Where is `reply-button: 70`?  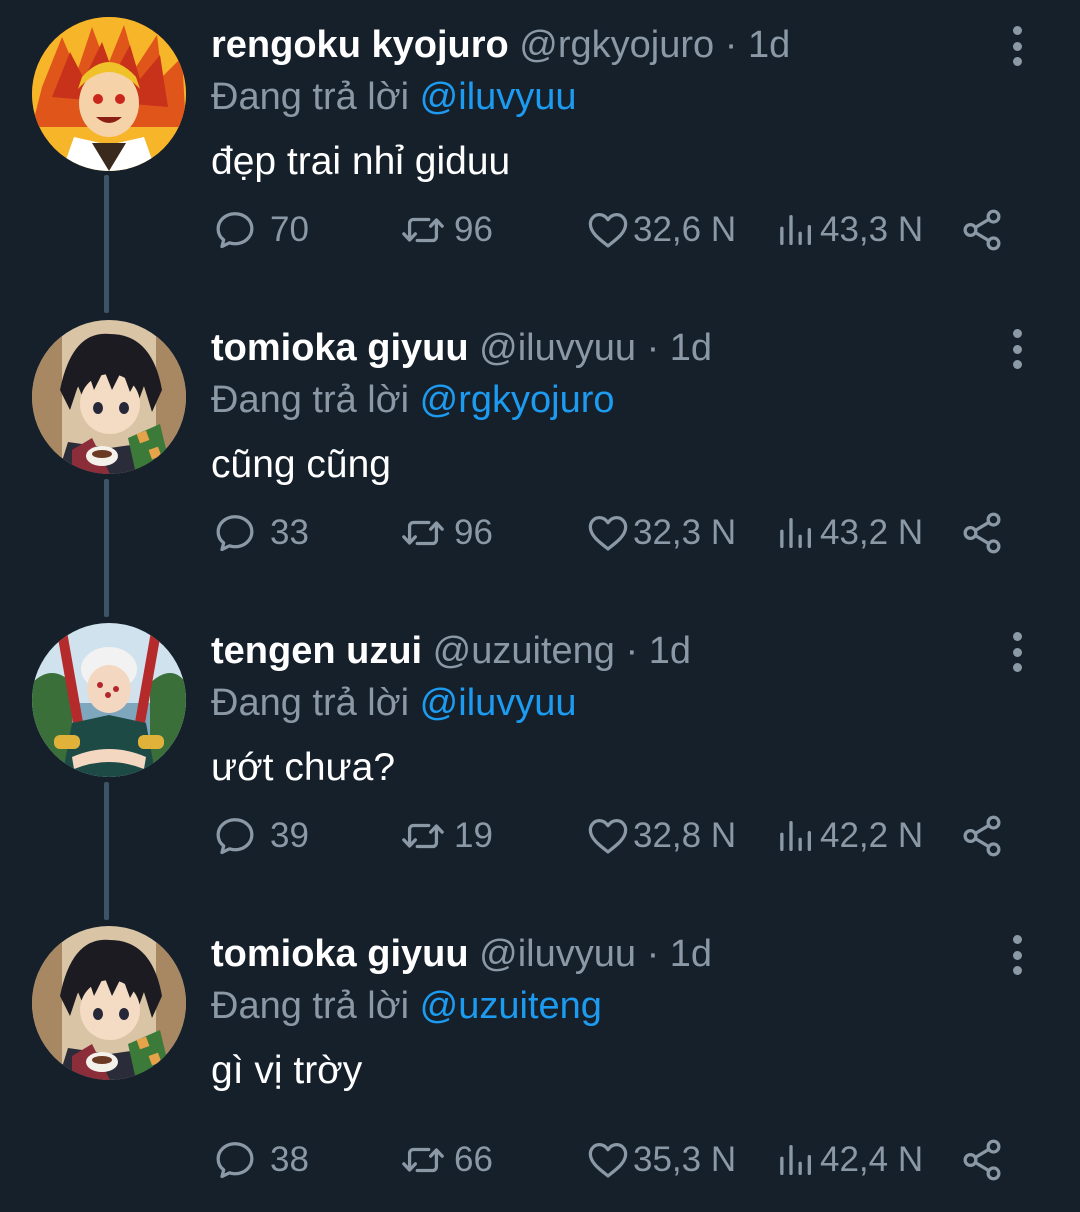 reply-button: 70 is located at coordinates (260, 230).